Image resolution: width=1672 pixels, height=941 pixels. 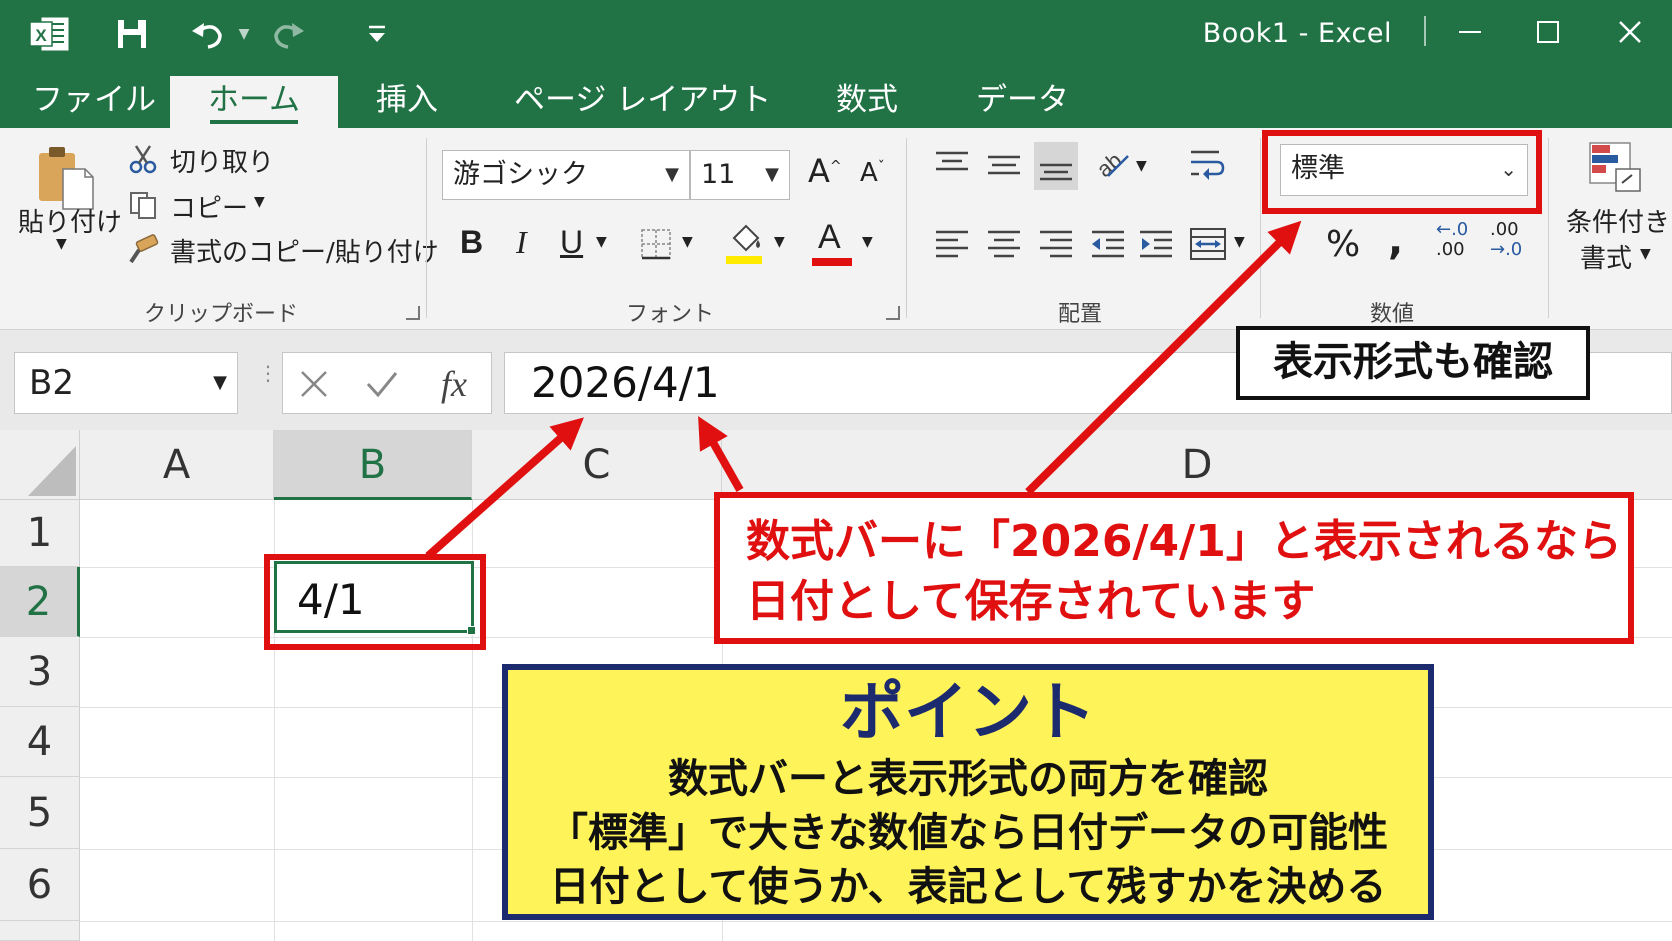 I want to click on caret-up-icon: ^, so click(x=835, y=166).